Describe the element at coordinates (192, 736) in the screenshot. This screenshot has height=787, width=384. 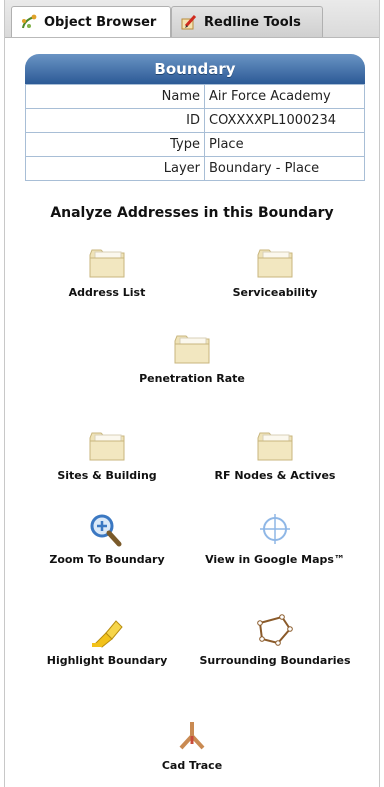
I see `trace-icon` at that location.